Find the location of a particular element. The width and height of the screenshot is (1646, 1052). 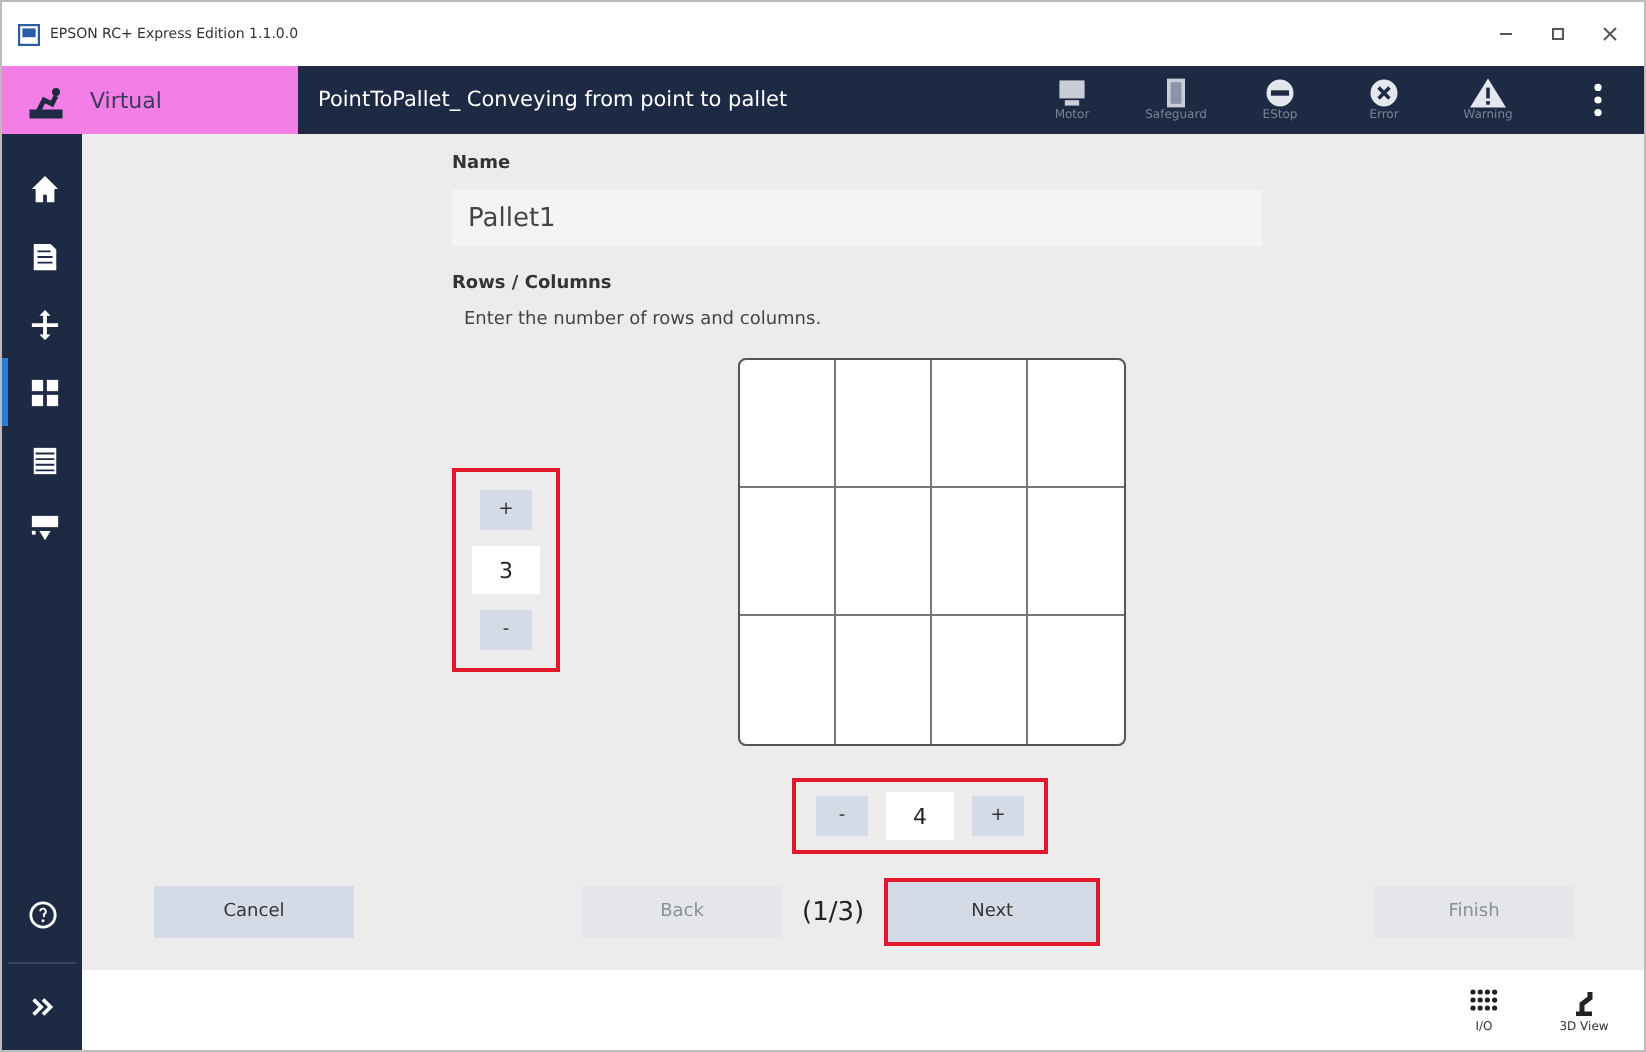

stop-icon is located at coordinates (1280, 93).